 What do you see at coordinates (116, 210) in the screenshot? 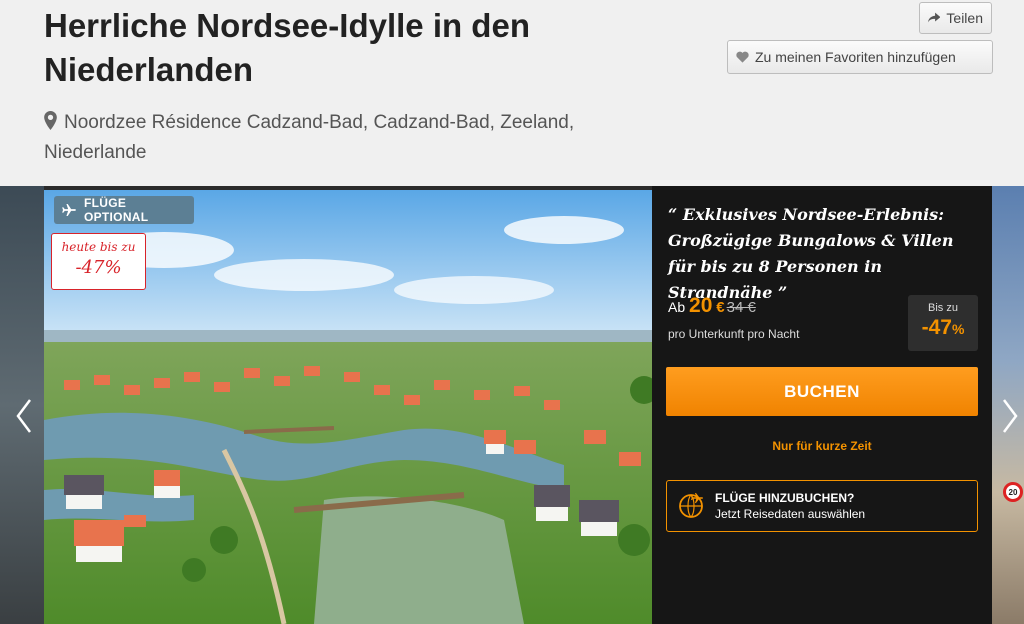
I see `flights-optional-label: FLÜGE OPTIONAL` at bounding box center [116, 210].